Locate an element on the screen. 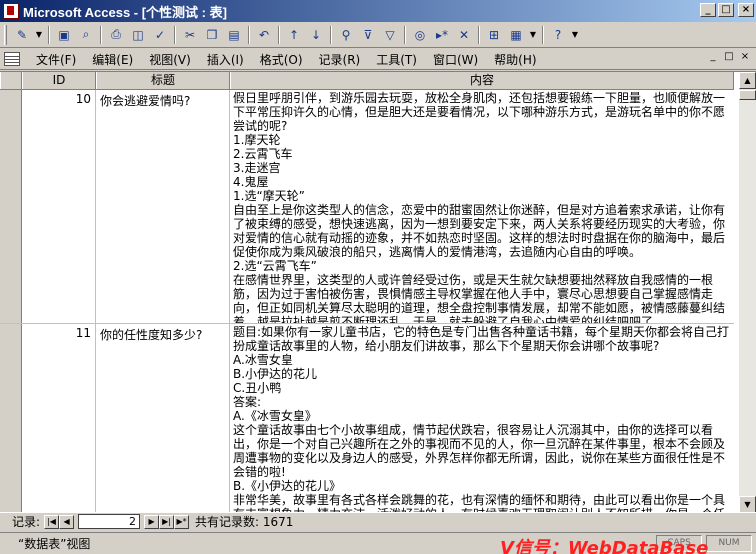  column-header-id: ID is located at coordinates (59, 80).